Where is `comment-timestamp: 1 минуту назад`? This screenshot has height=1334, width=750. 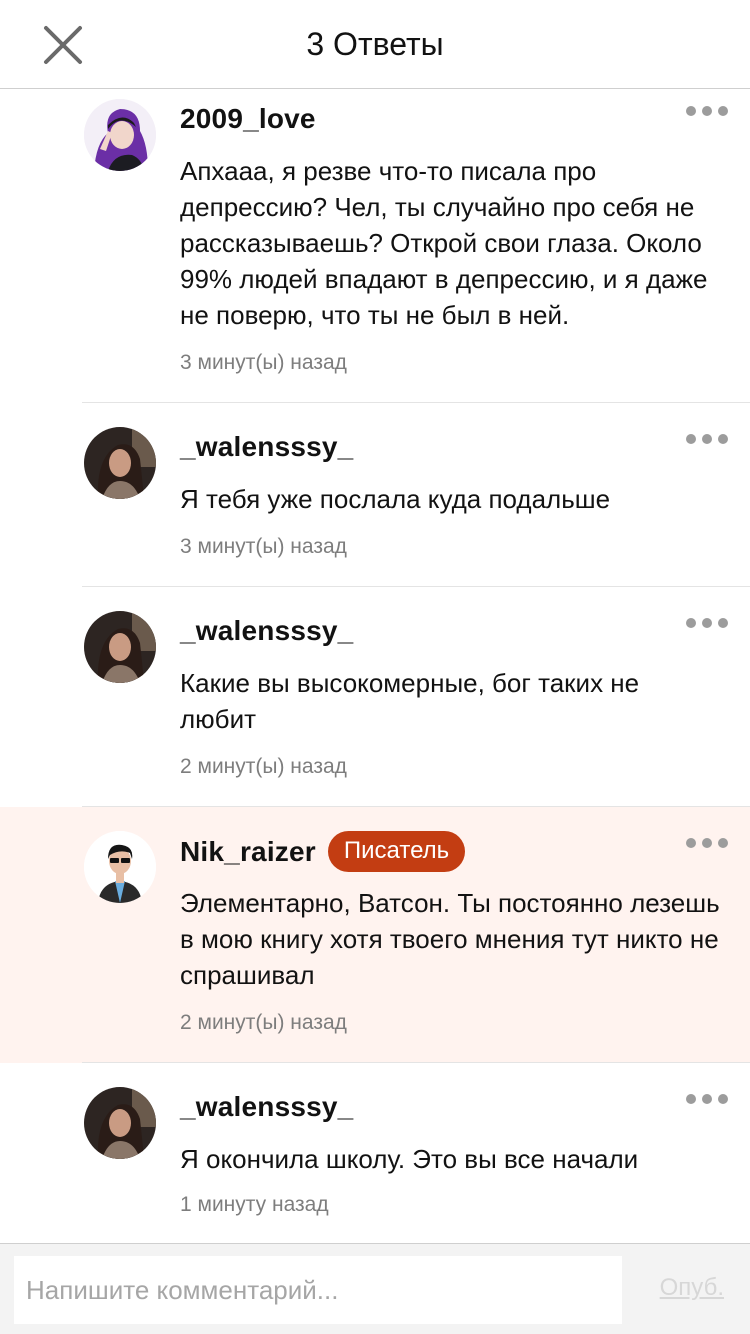 comment-timestamp: 1 минуту назад is located at coordinates (254, 1204).